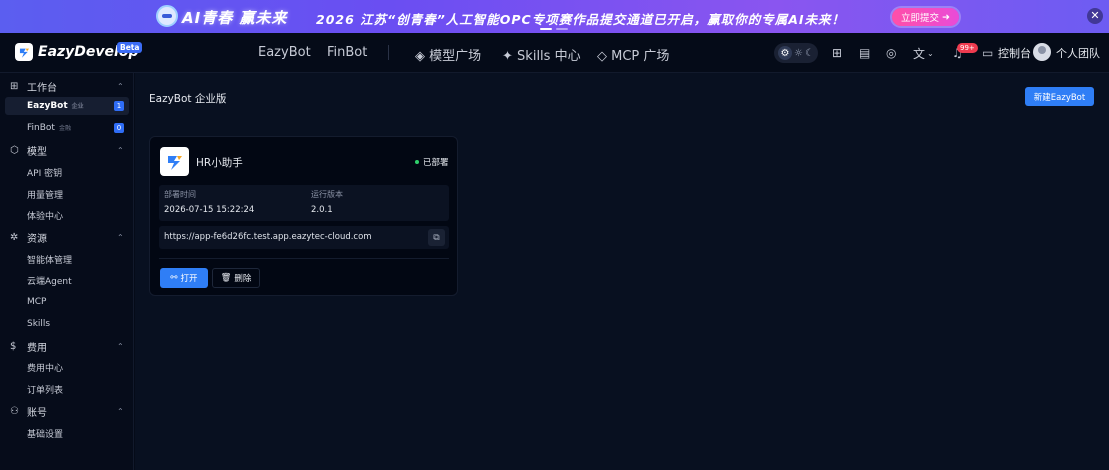 Image resolution: width=1109 pixels, height=470 pixels. What do you see at coordinates (37, 348) in the screenshot?
I see `sidebar-group-label: 费用` at bounding box center [37, 348].